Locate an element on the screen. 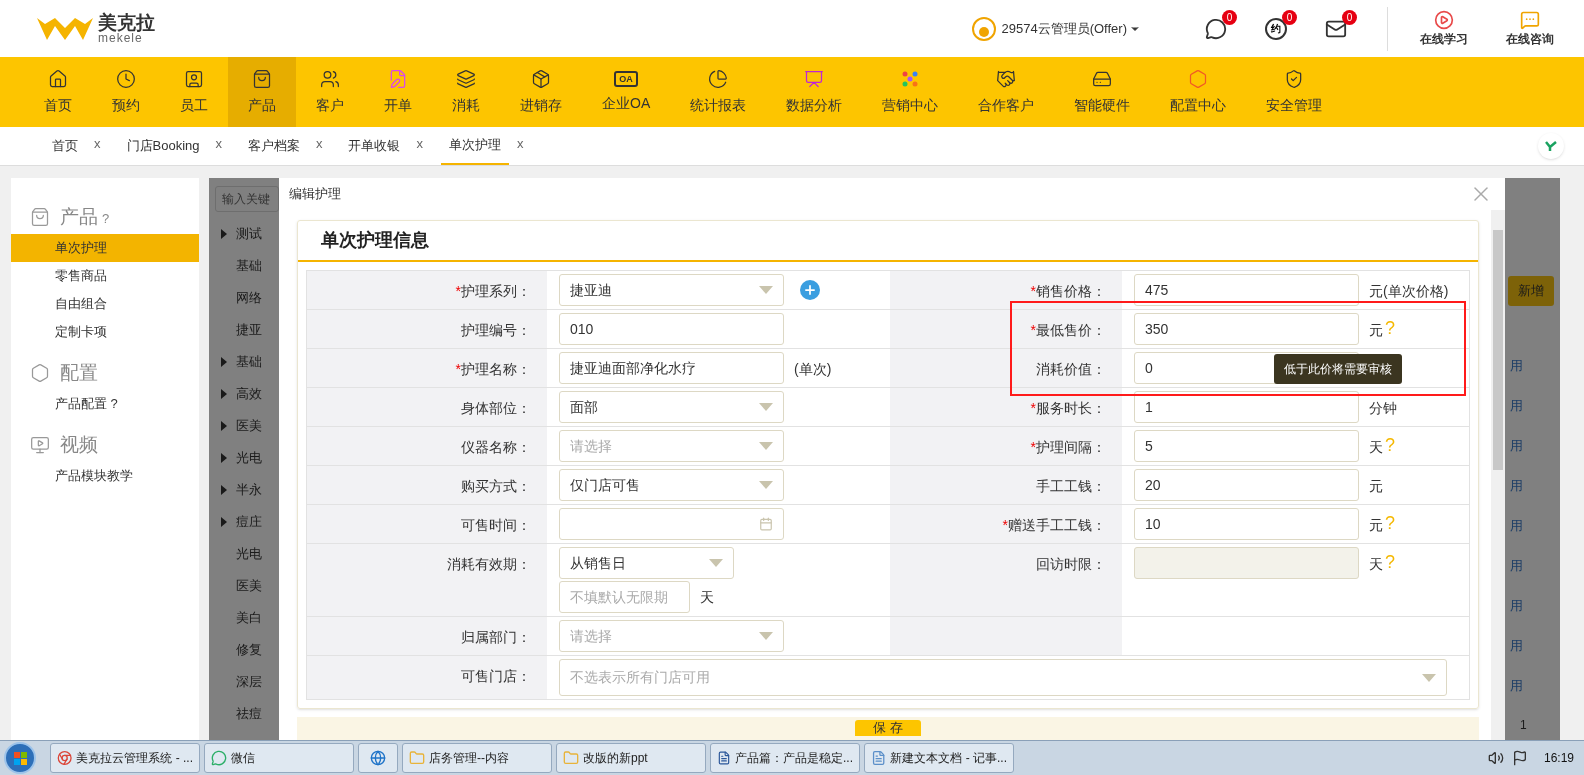 Image resolution: width=1584 pixels, height=775 pixels. nav-item: 进销存 is located at coordinates (541, 92).